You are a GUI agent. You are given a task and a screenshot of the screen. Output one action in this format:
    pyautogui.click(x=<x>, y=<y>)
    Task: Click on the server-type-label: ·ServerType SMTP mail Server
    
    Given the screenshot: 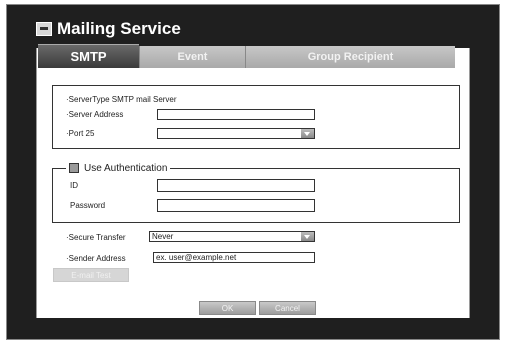 What is the action you would take?
    pyautogui.click(x=121, y=99)
    